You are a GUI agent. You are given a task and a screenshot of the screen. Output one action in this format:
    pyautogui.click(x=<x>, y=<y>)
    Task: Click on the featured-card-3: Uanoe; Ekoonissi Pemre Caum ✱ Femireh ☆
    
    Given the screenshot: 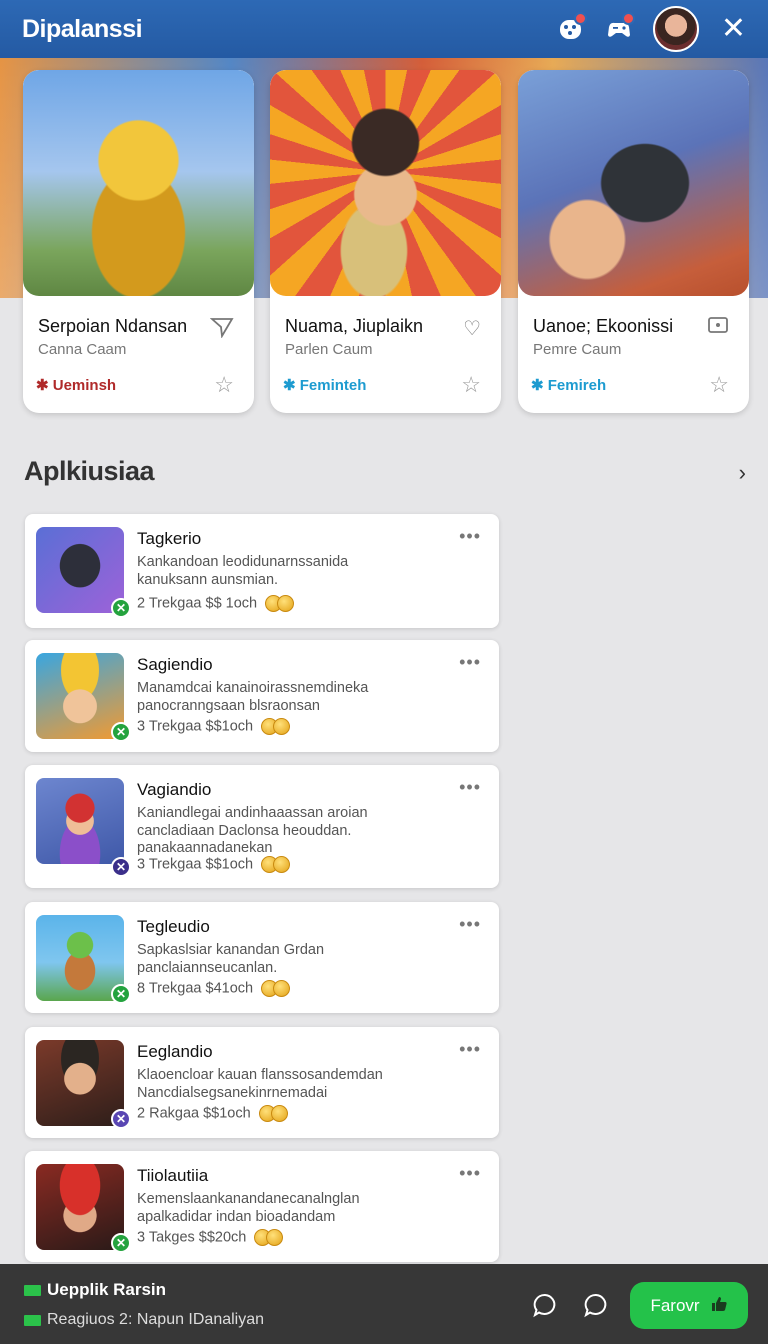 What is the action you would take?
    pyautogui.click(x=633, y=241)
    